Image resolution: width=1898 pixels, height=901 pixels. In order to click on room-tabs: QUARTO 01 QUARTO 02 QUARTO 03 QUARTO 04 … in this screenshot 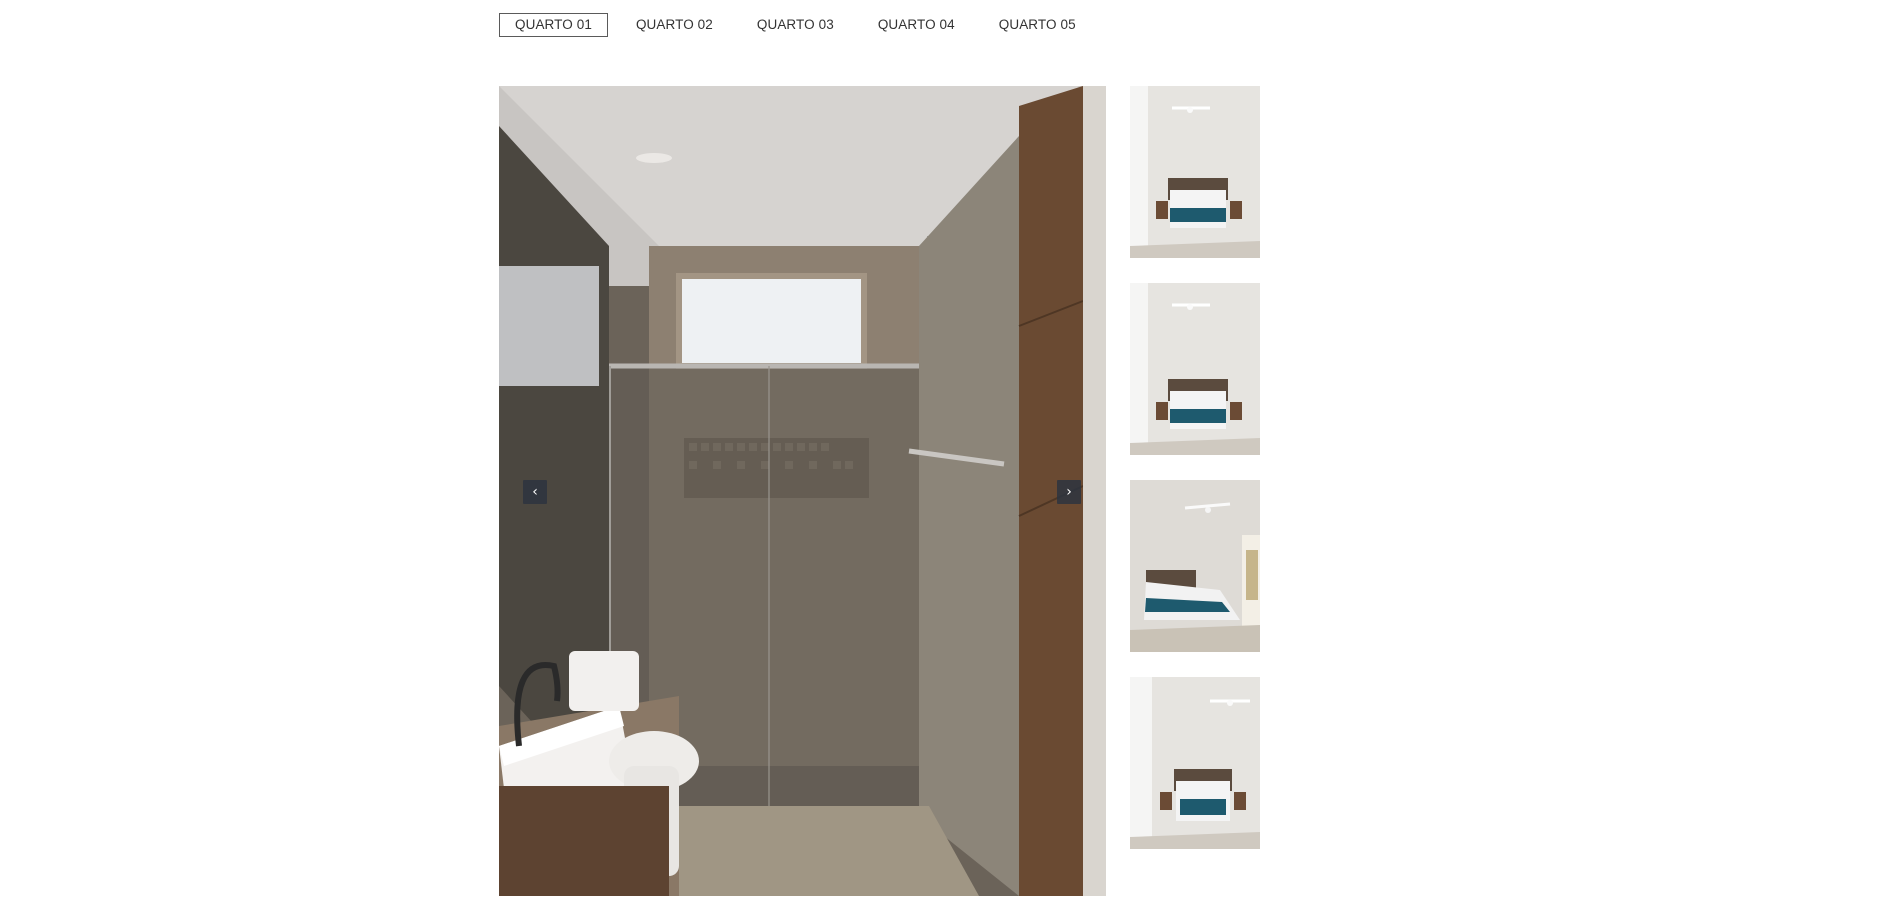, I will do `click(795, 25)`.